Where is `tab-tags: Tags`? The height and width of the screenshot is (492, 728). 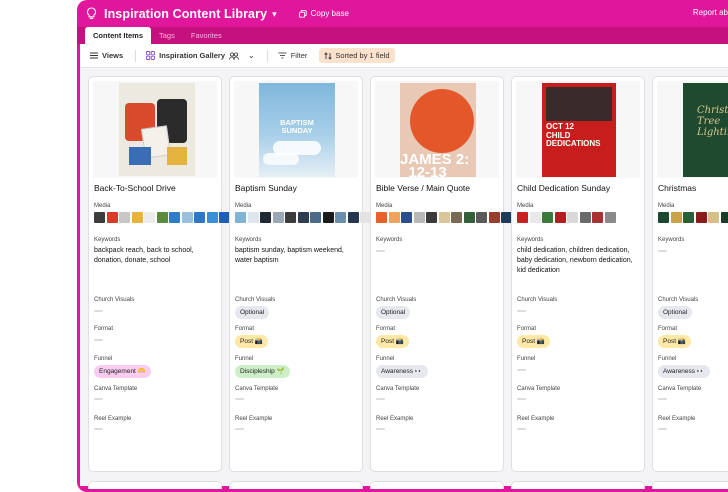
tab-tags: Tags is located at coordinates (167, 35).